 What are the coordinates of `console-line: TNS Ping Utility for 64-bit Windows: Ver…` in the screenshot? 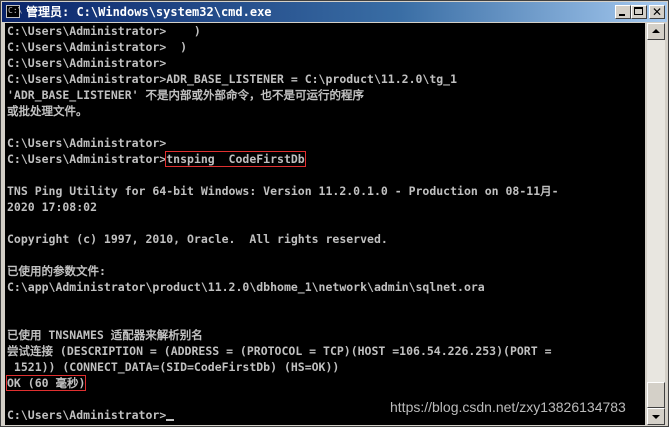 It's located at (283, 191).